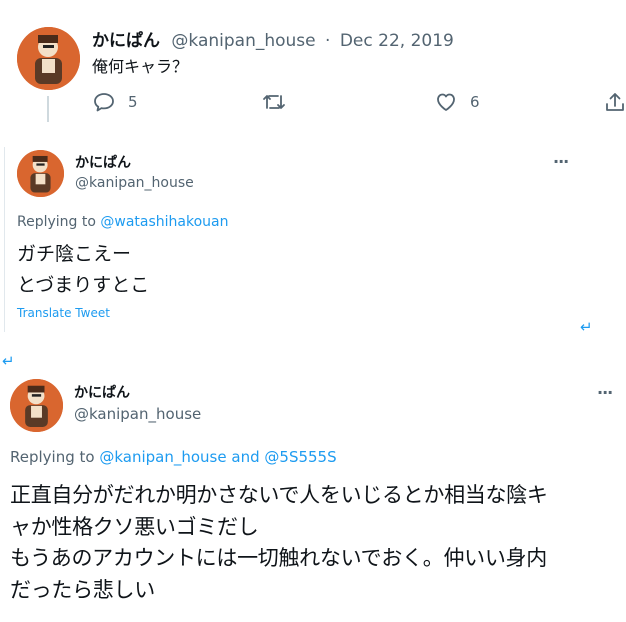 The image size is (626, 622). What do you see at coordinates (615, 102) in the screenshot?
I see `share-icon` at bounding box center [615, 102].